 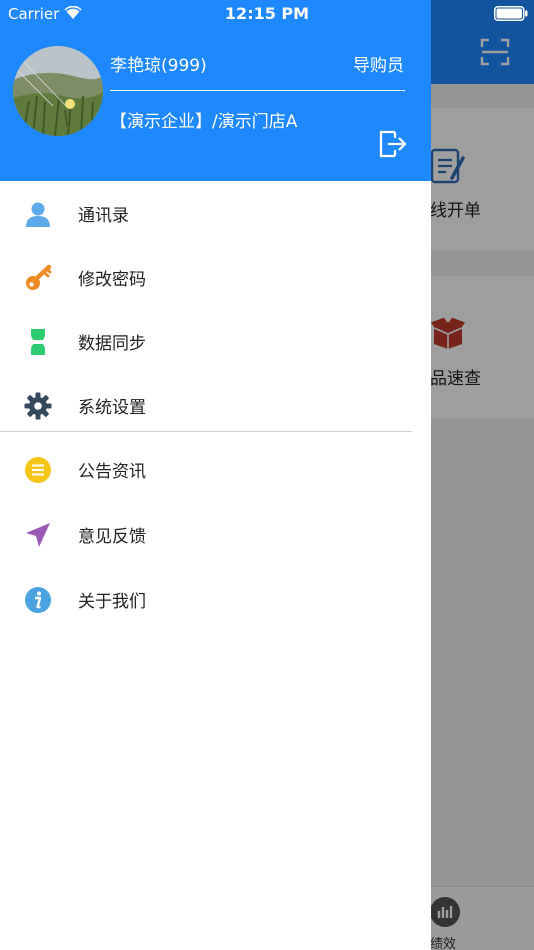 I want to click on user-role: 导购员, so click(x=378, y=66).